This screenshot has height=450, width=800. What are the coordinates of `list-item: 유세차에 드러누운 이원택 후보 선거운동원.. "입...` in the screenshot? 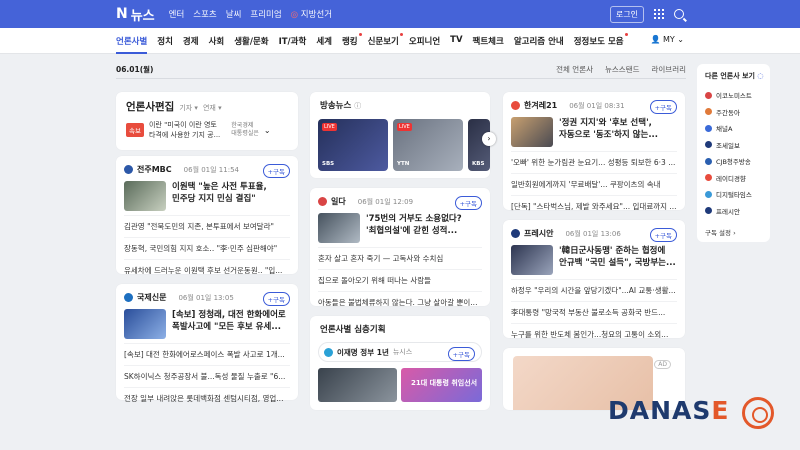 It's located at (207, 270).